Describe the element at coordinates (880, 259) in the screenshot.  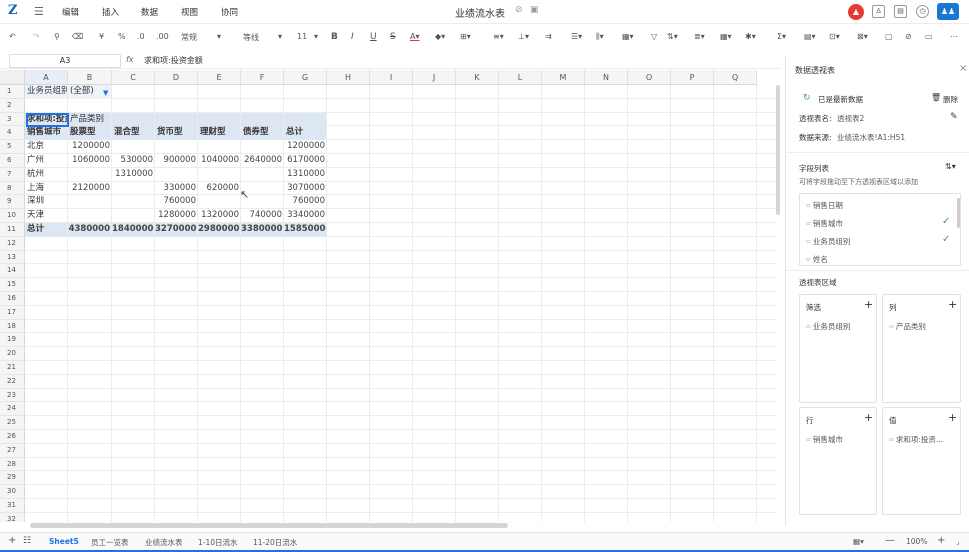
I see `field-item: ═ 姓名` at that location.